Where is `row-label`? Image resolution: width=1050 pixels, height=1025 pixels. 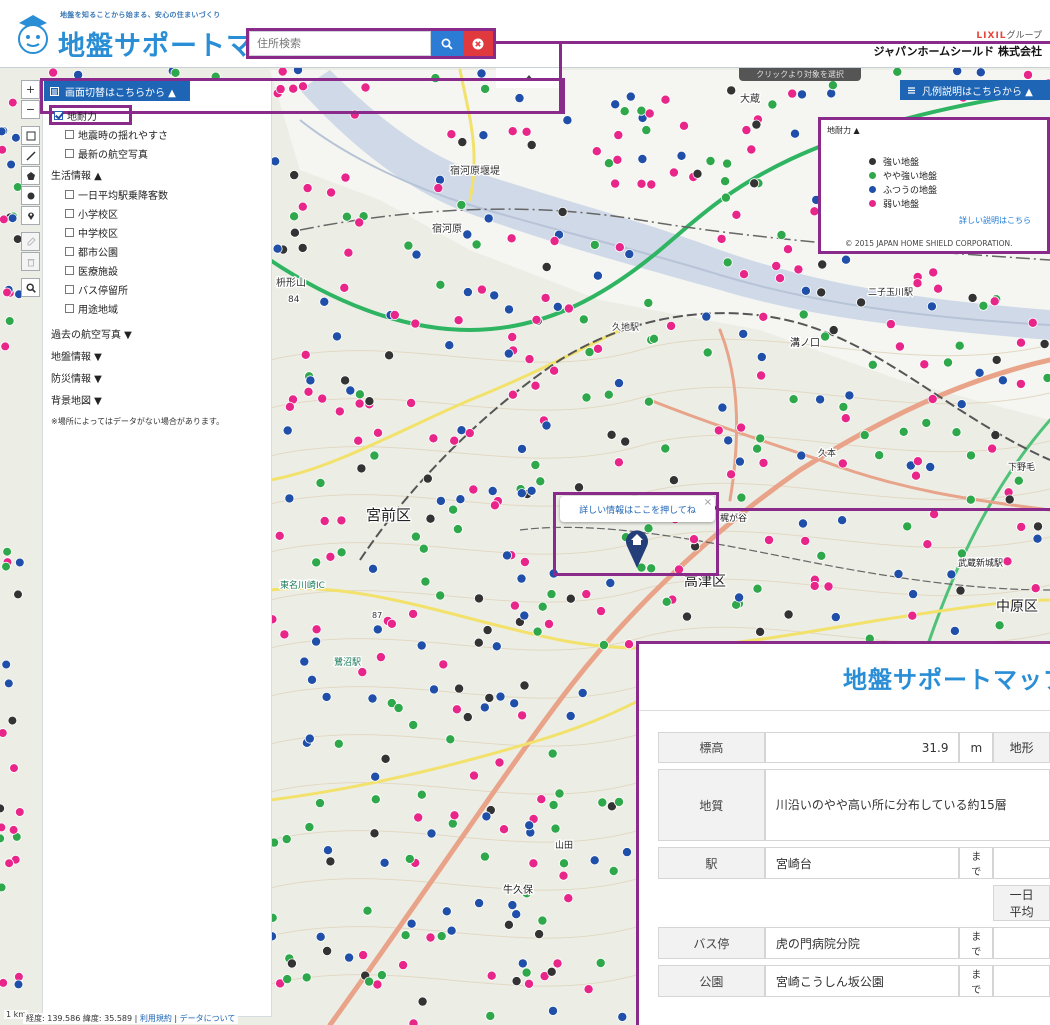 row-label is located at coordinates (711, 903).